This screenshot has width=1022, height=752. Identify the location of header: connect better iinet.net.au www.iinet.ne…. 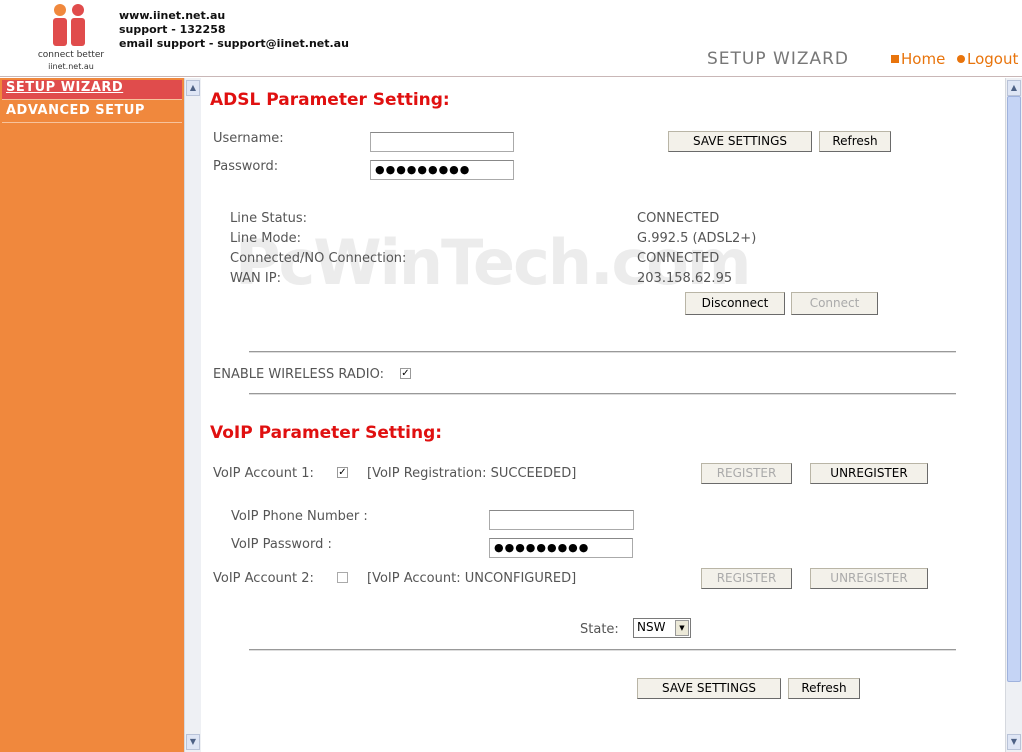
(511, 38).